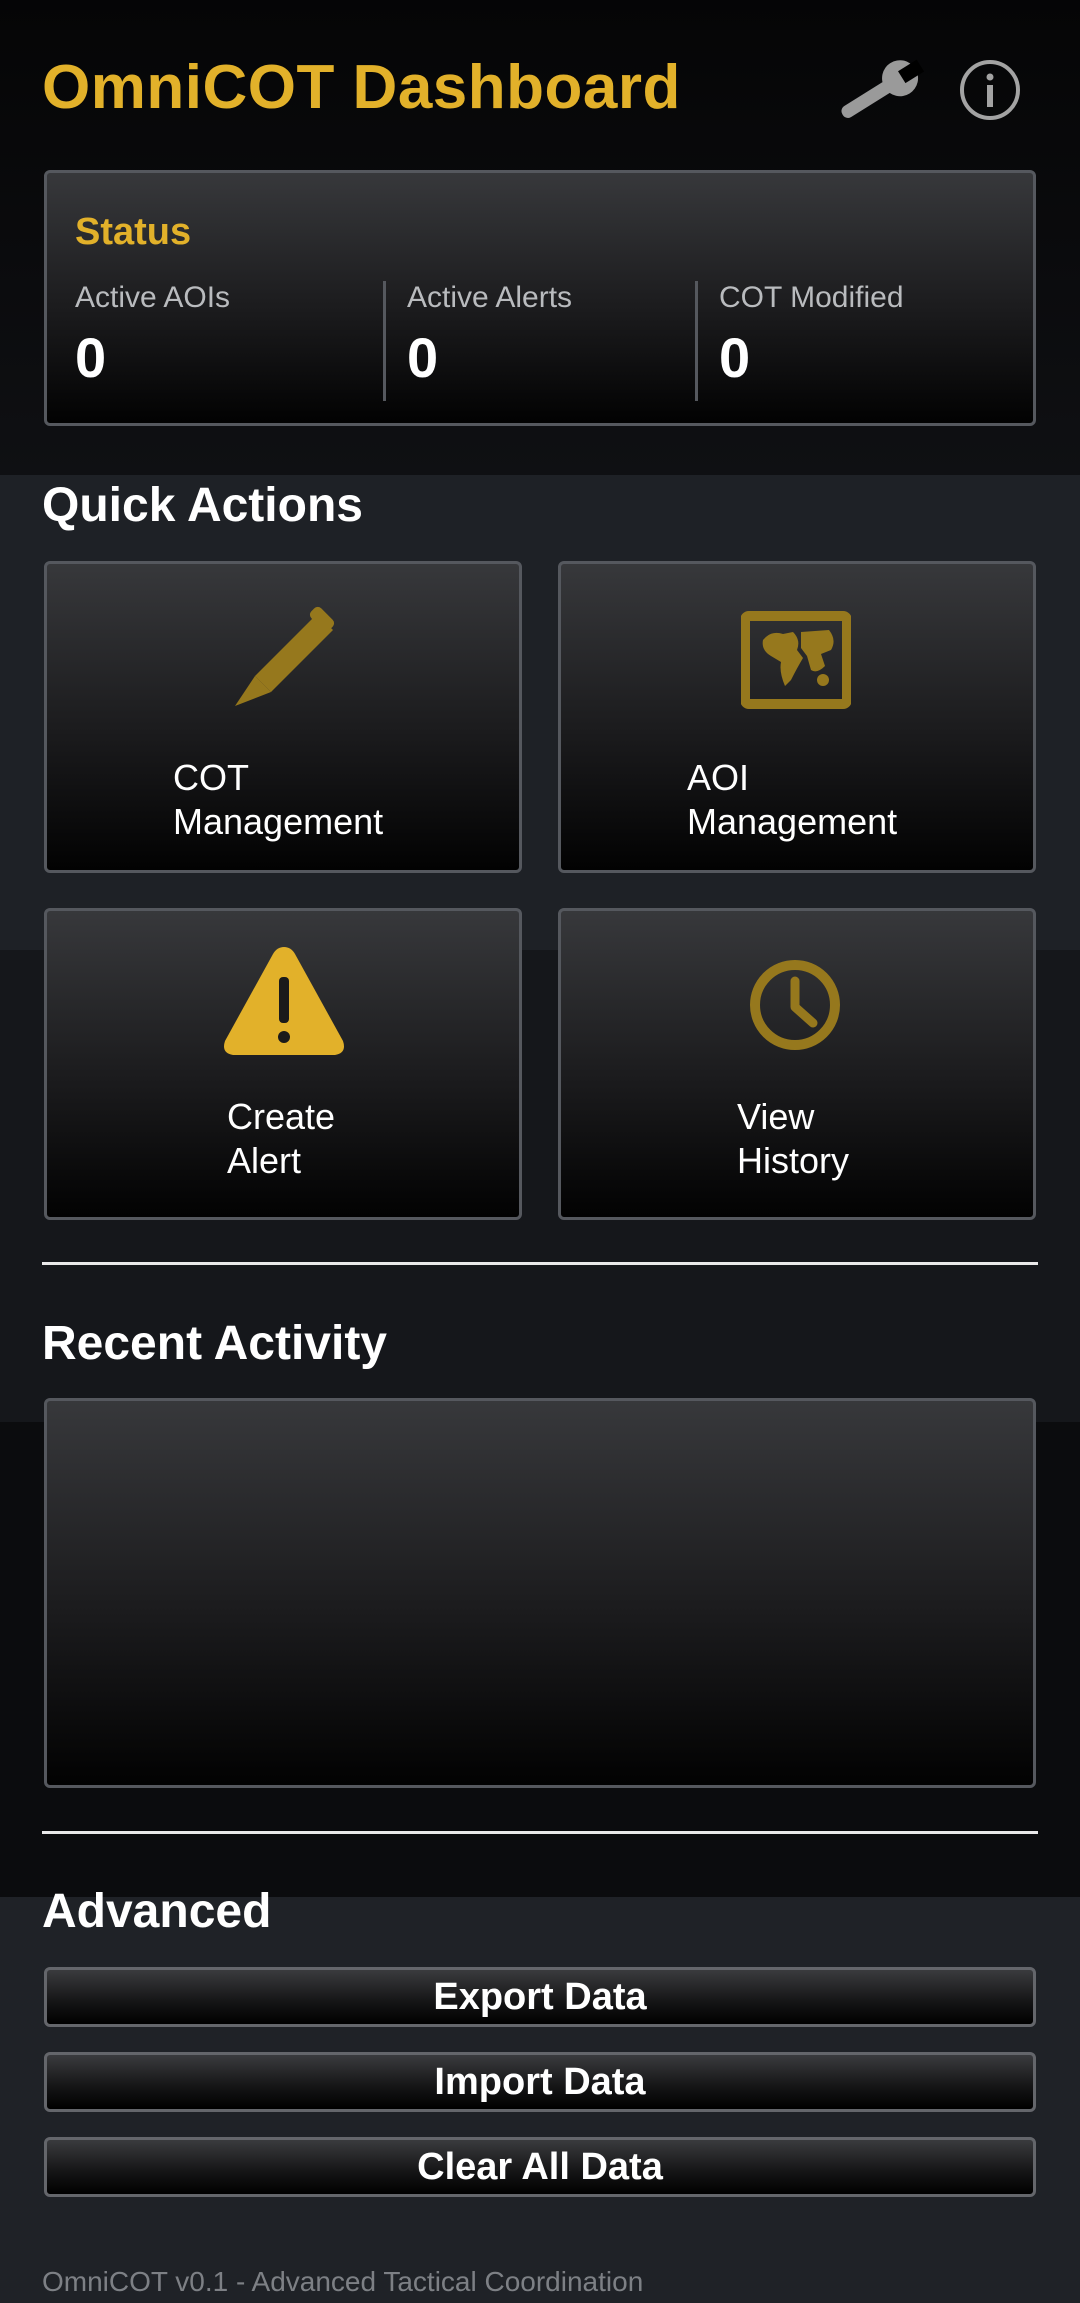  Describe the element at coordinates (489, 335) in the screenshot. I see `stat-active-alerts: Active Alerts 0` at that location.